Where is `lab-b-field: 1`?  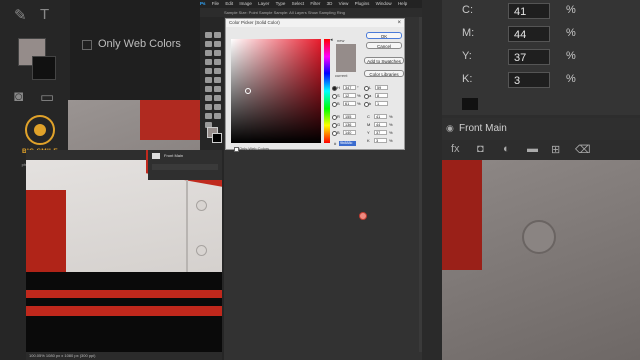 lab-b-field: 1 is located at coordinates (381, 103).